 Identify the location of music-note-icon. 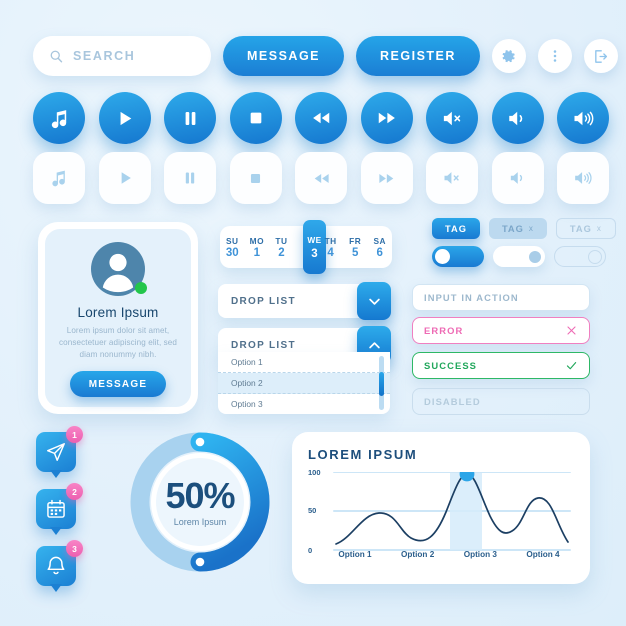
(58, 118).